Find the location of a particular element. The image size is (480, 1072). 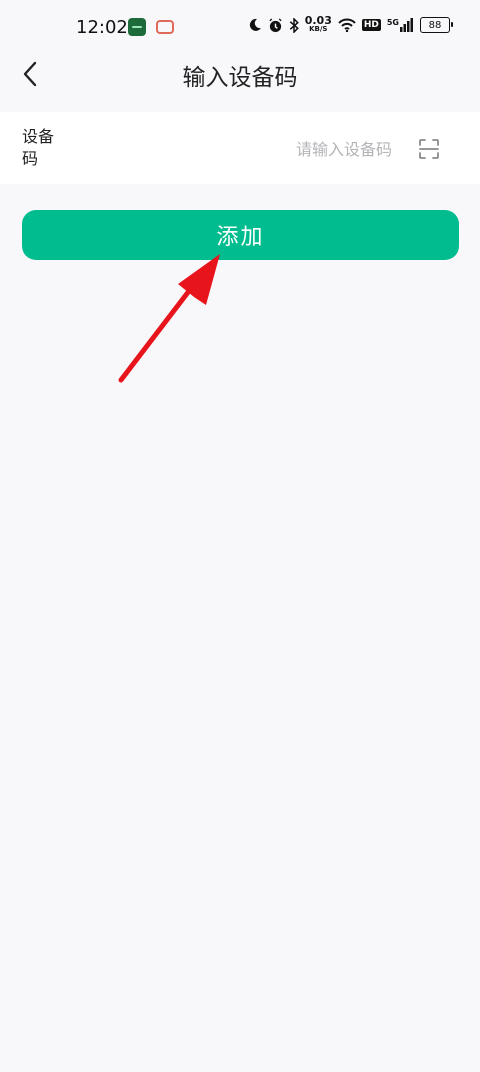

page-title: 输入设备码 is located at coordinates (240, 78).